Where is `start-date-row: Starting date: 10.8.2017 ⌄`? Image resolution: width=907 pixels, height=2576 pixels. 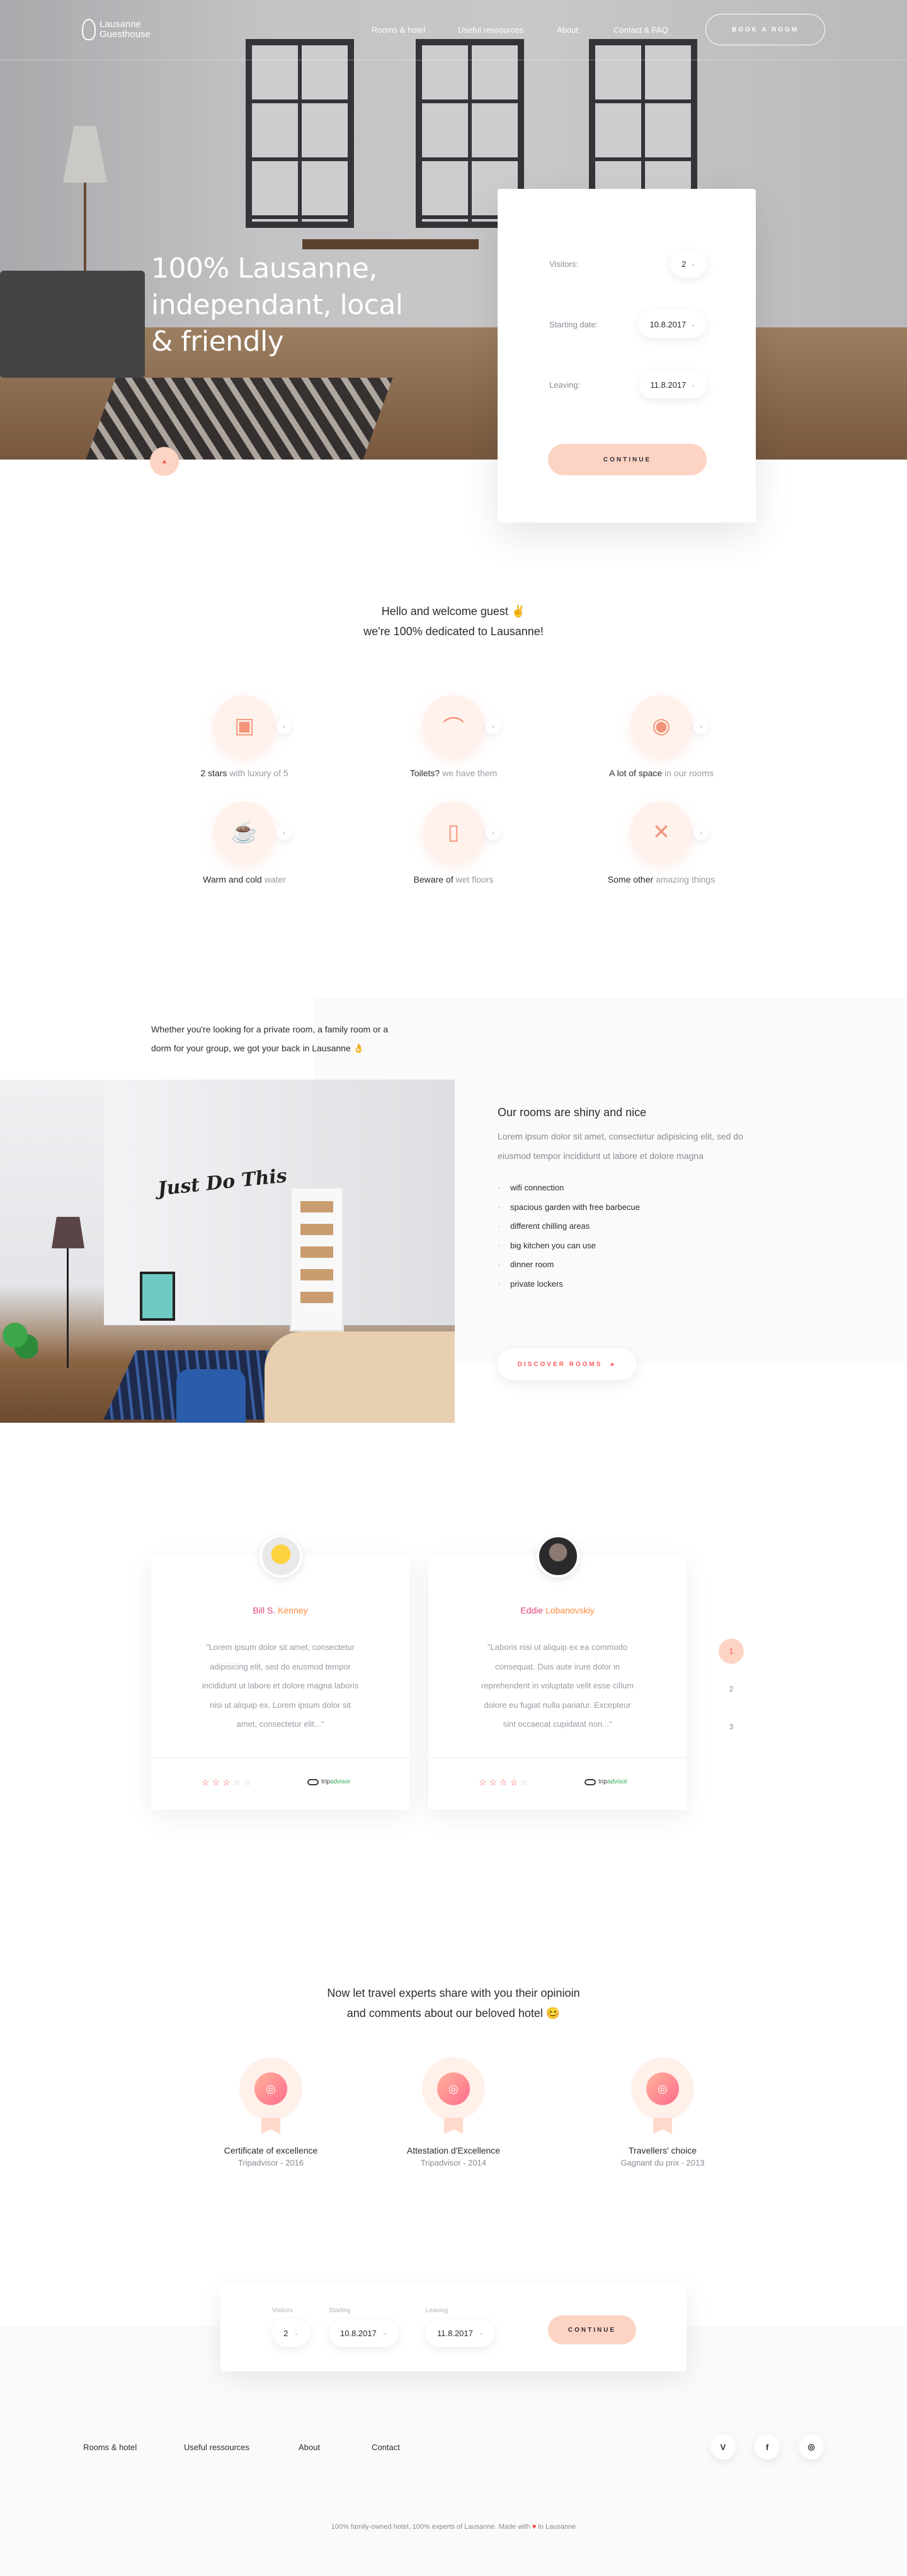
start-date-row: Starting date: 10.8.2017 ⌄ is located at coordinates (628, 324).